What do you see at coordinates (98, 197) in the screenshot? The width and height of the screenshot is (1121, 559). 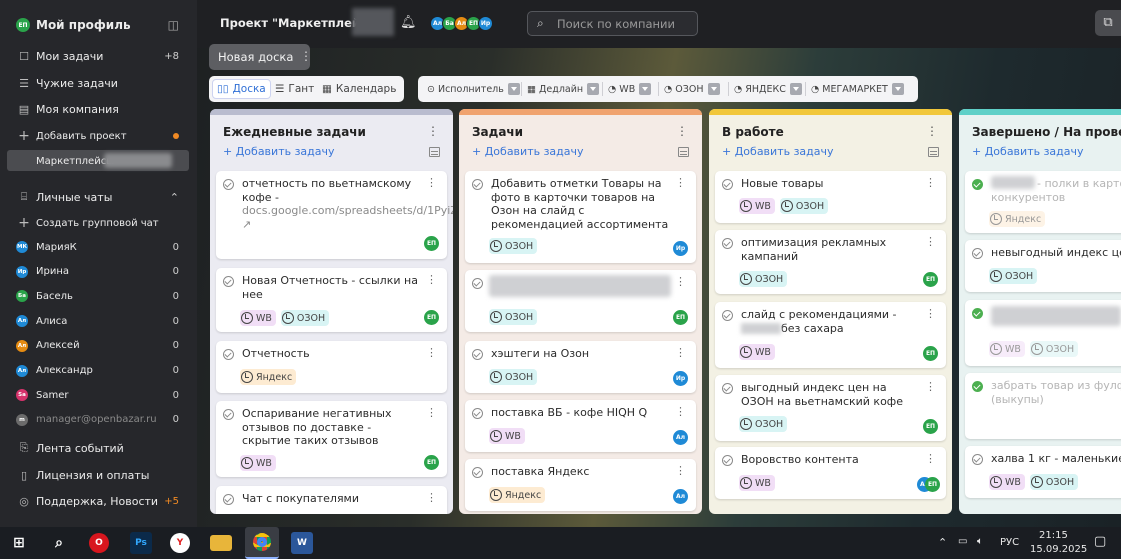 I see `chats-header: ⌸ Личные чаты ⌃` at bounding box center [98, 197].